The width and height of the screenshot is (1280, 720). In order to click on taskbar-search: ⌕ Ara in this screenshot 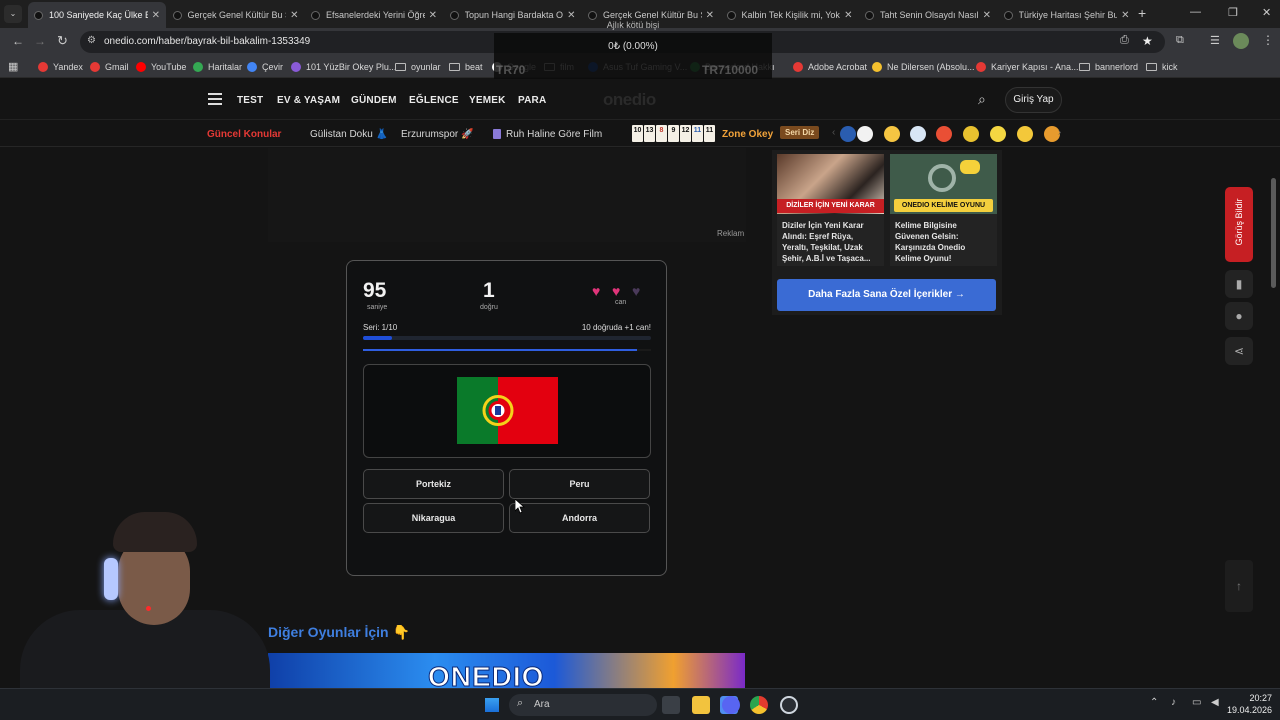, I will do `click(583, 705)`.